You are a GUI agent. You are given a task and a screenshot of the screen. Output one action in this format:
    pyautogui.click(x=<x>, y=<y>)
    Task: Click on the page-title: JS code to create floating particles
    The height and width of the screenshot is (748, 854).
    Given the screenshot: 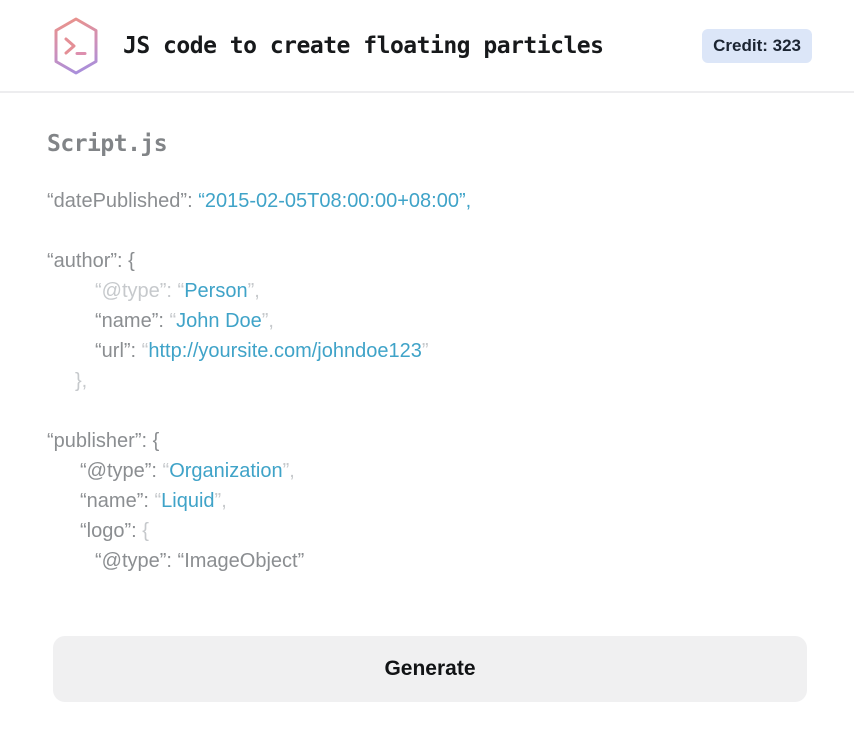 What is the action you would take?
    pyautogui.click(x=363, y=45)
    